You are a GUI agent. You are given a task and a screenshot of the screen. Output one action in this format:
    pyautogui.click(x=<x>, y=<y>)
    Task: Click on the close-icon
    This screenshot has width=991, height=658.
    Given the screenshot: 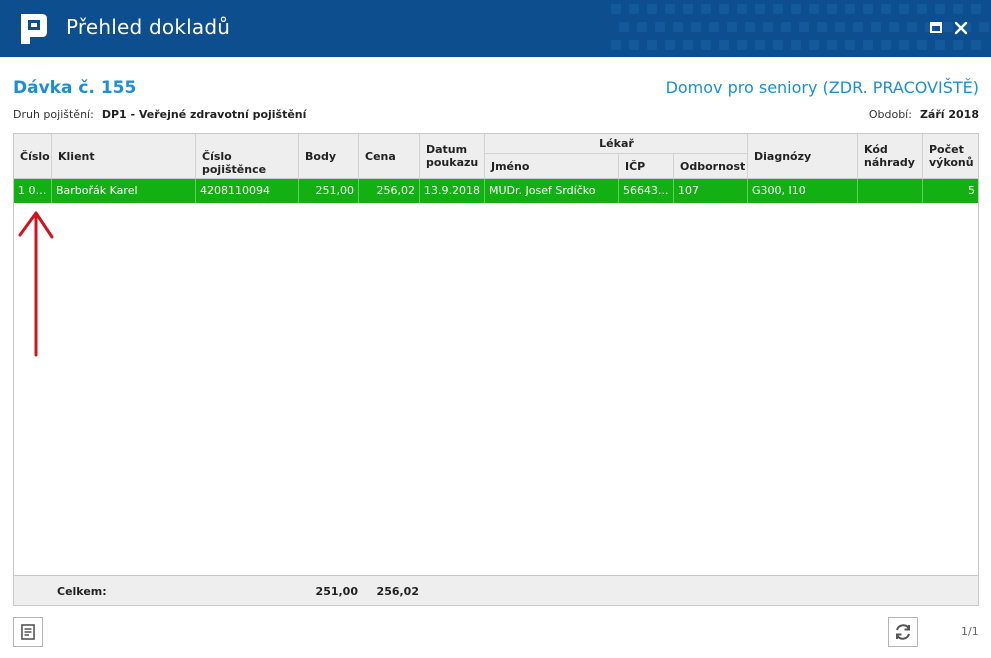 What is the action you would take?
    pyautogui.click(x=961, y=28)
    